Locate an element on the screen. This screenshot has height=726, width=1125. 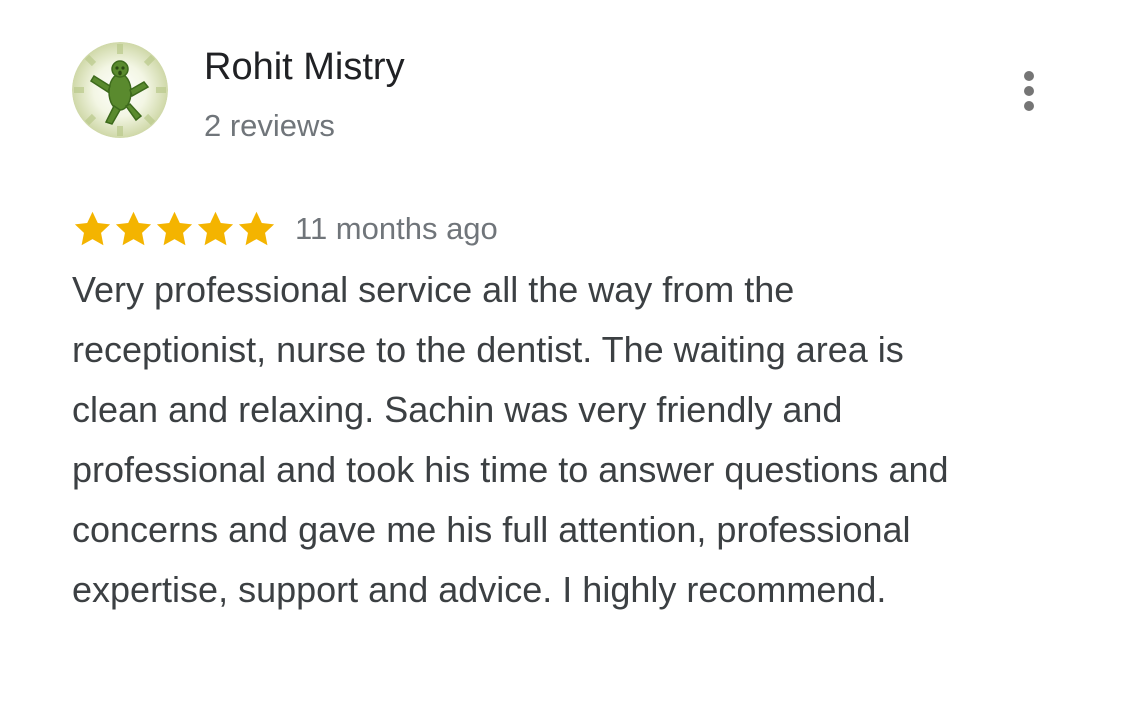
review-date: 11 months ago is located at coordinates (396, 228).